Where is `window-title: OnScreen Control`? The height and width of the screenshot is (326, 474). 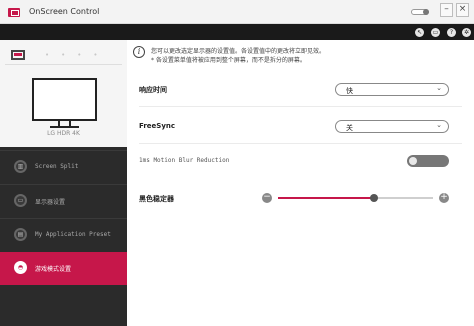
window-title: OnScreen Control is located at coordinates (64, 11).